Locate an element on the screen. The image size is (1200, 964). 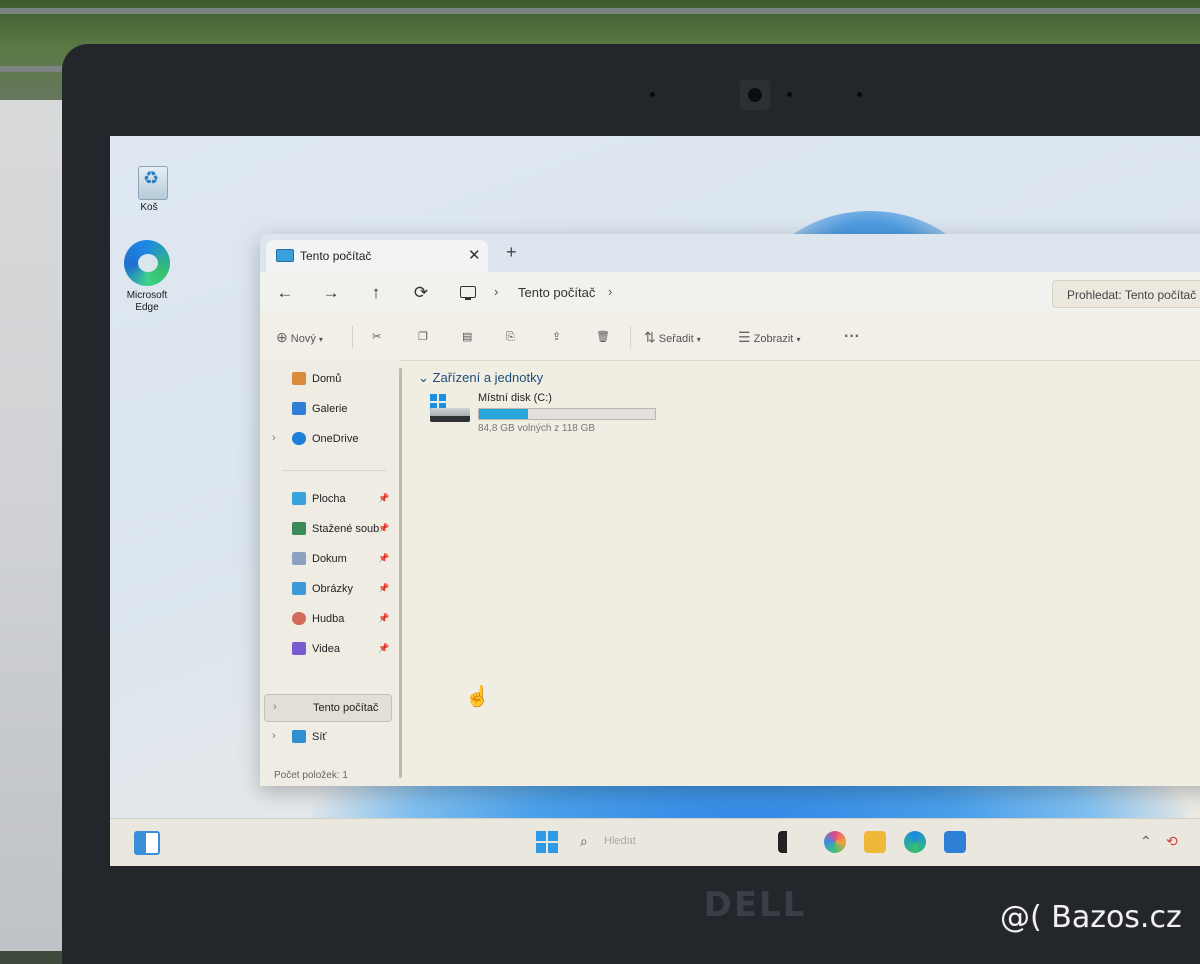
sidebar-item-label: Tento počítač is located at coordinates (346, 708).